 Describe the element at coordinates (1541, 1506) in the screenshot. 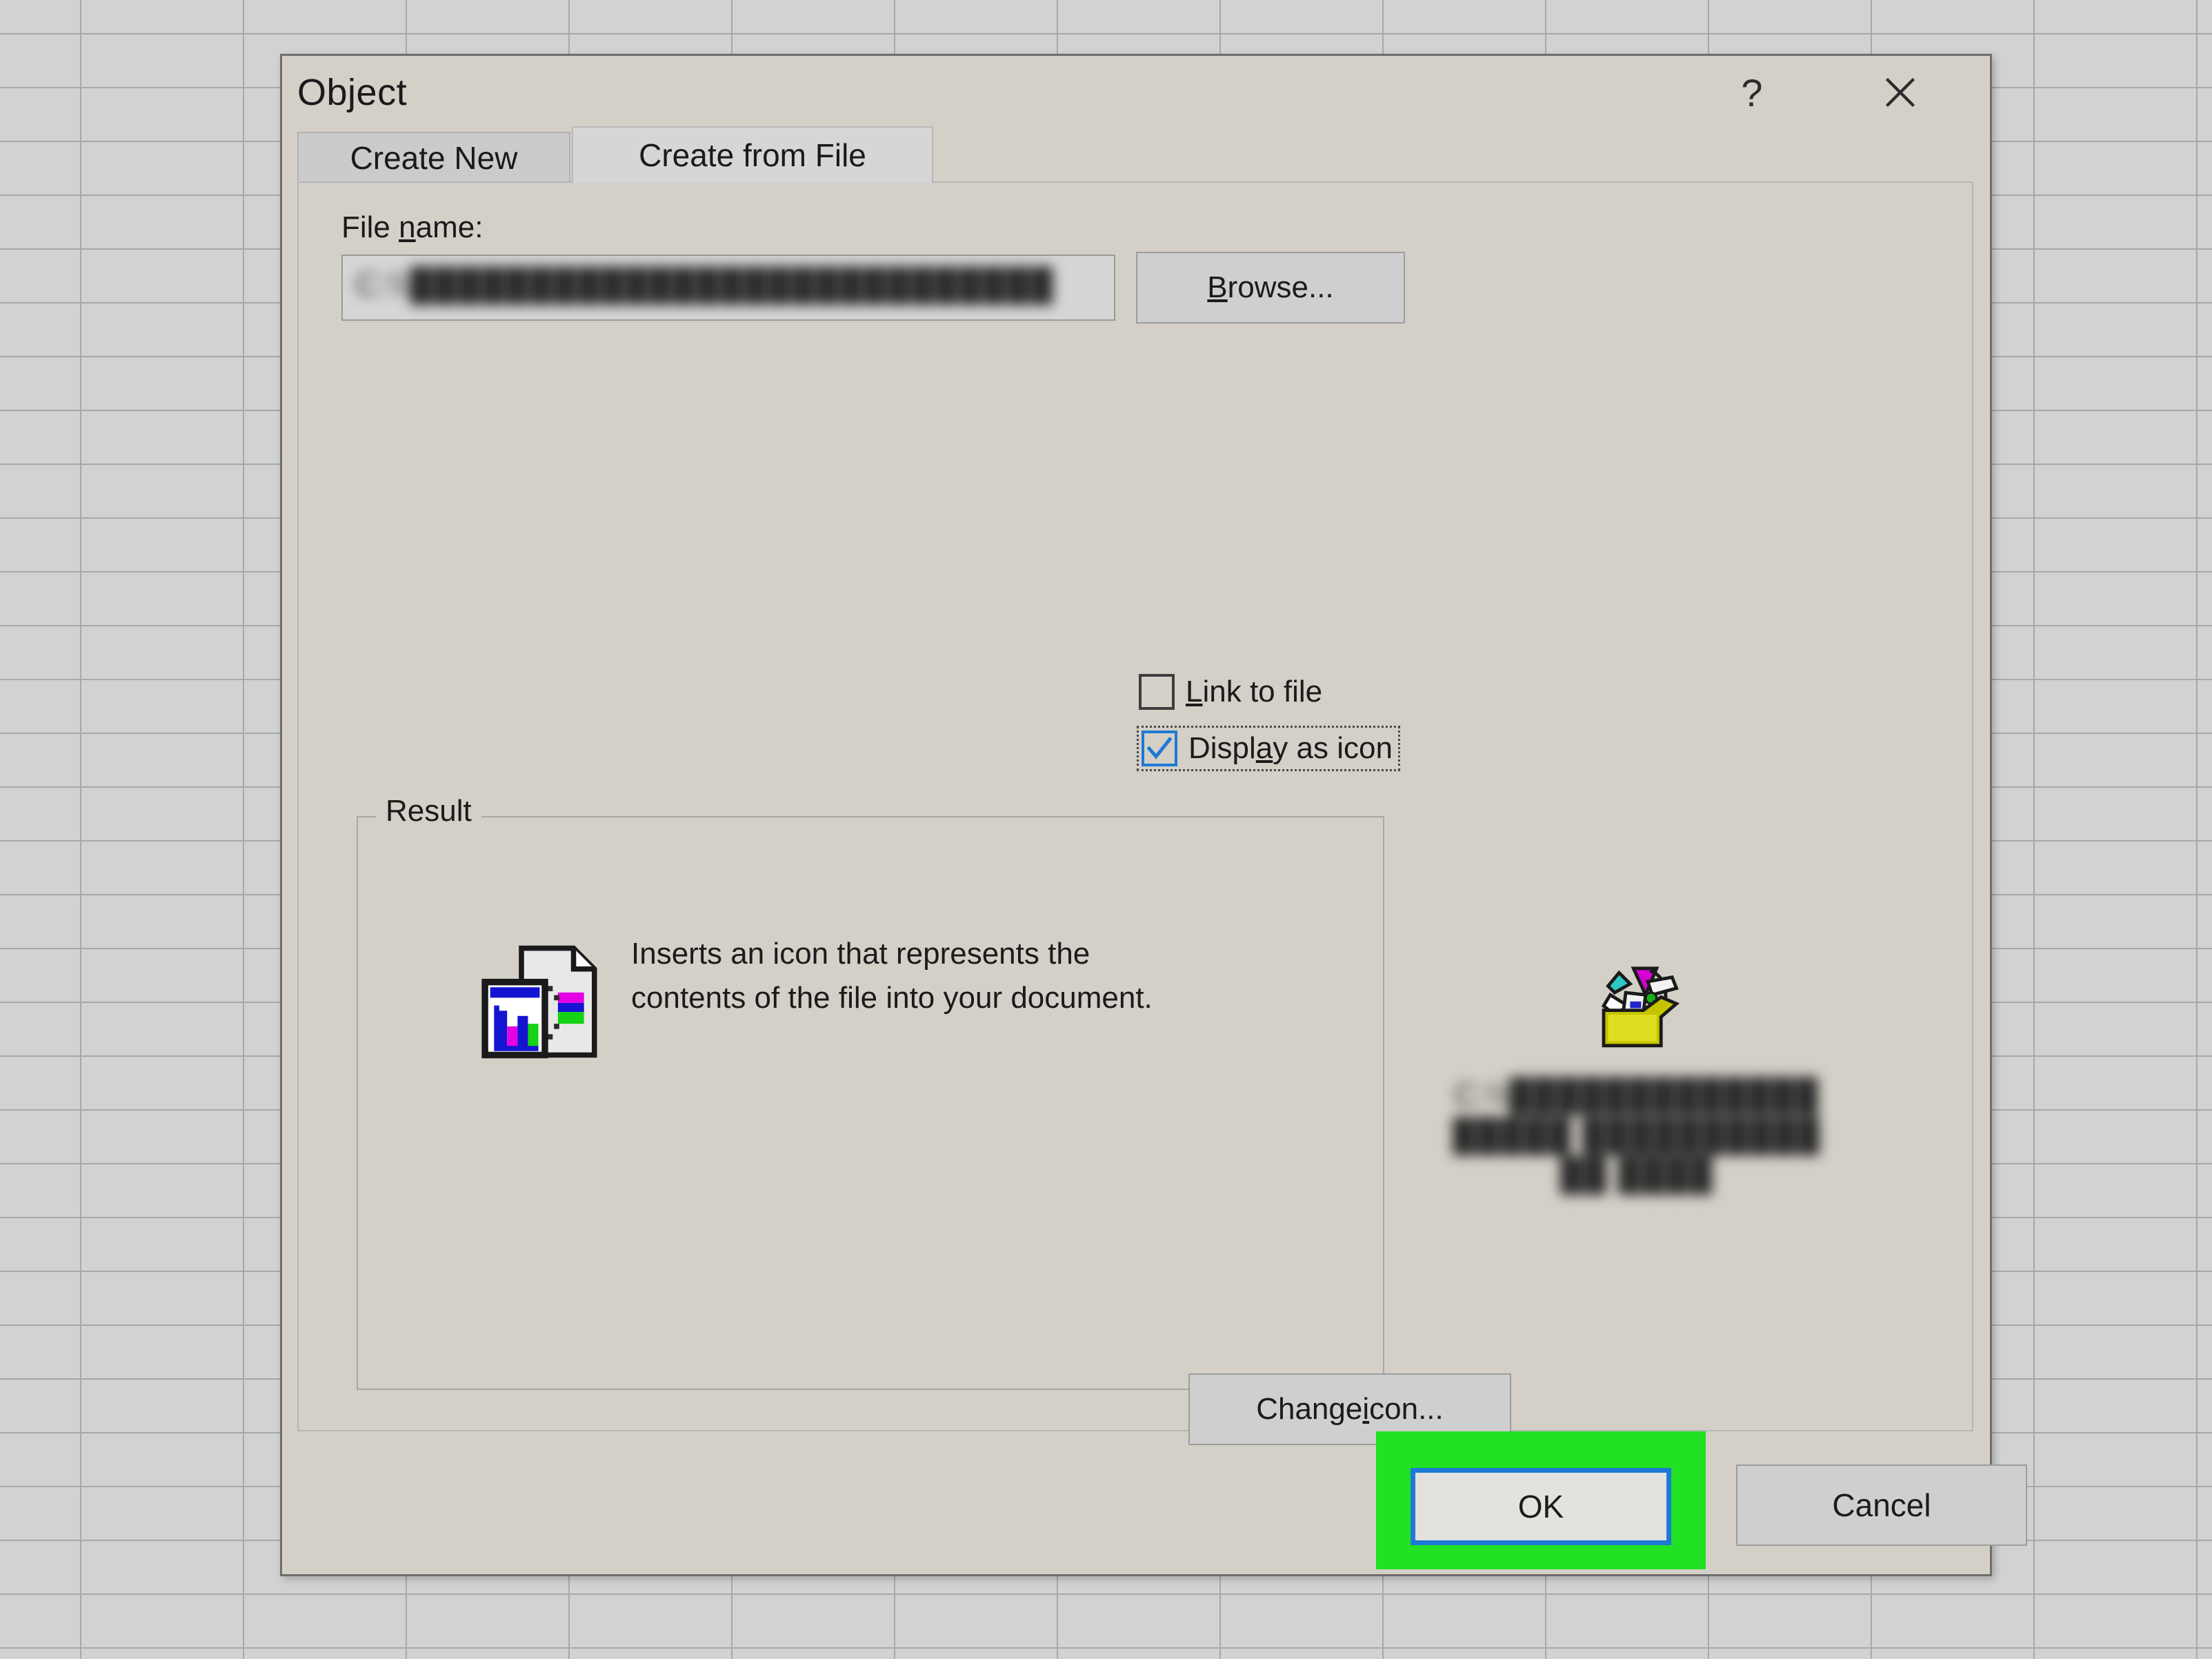

I see `ok-button: OK` at that location.